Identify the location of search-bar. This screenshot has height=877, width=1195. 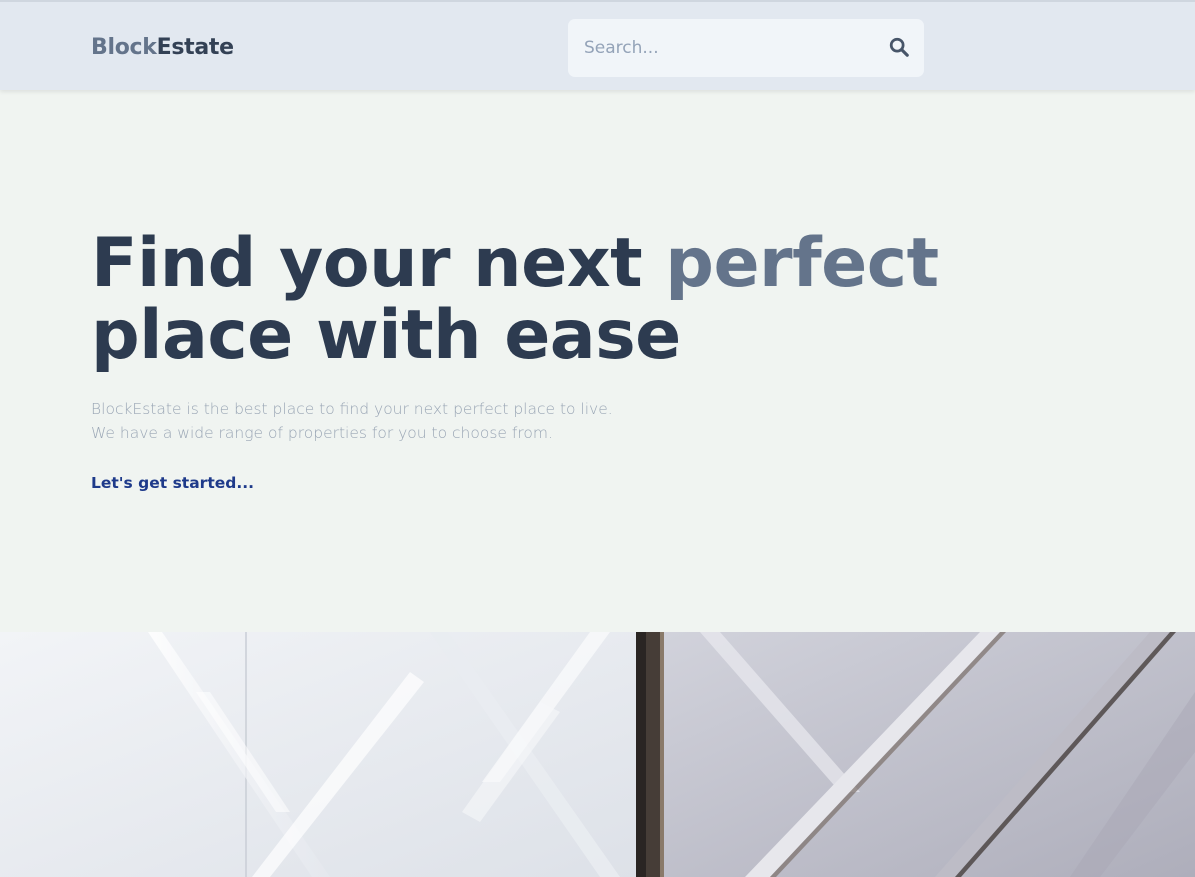
(746, 48).